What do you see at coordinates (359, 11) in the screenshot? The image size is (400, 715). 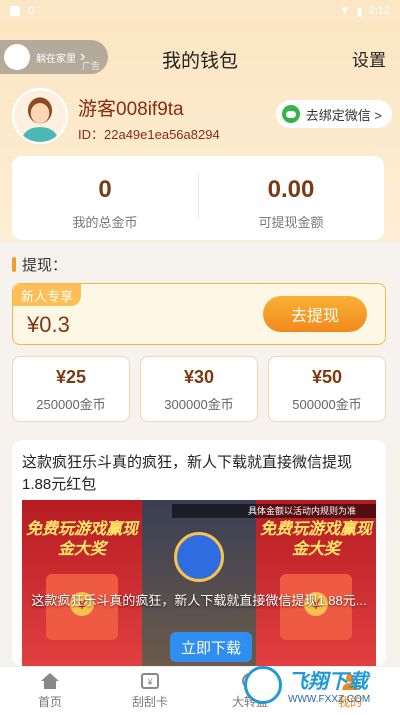 I see `battery-icon: ▮` at bounding box center [359, 11].